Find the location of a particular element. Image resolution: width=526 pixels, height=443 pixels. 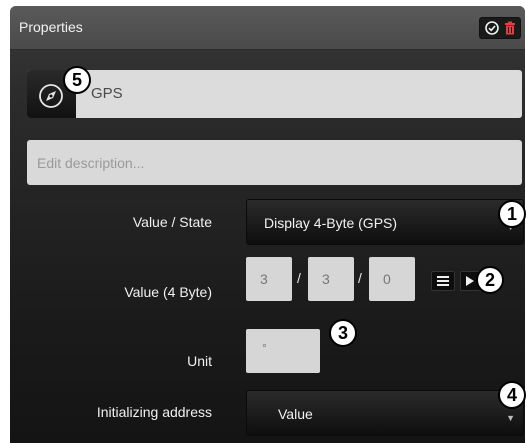

name-field: GPS is located at coordinates (274, 94).